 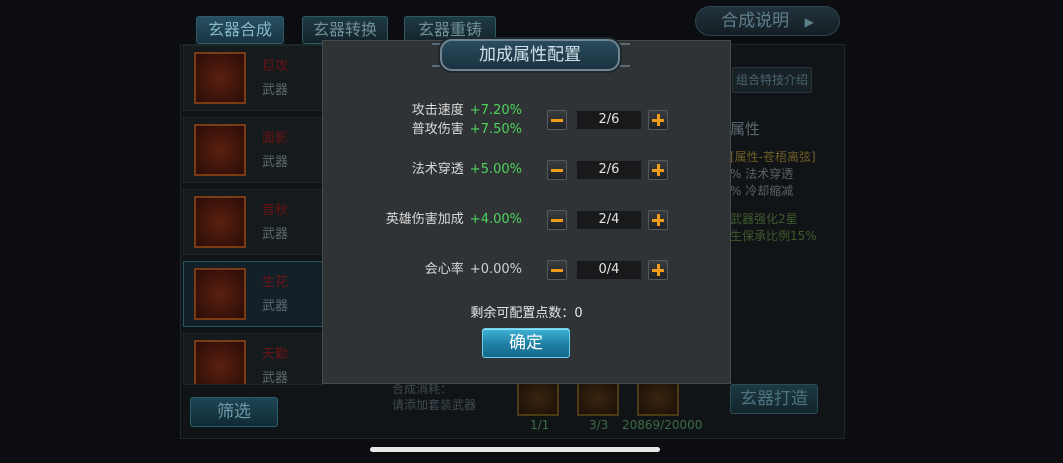 What do you see at coordinates (609, 270) in the screenshot?
I see `points-value: 0/4` at bounding box center [609, 270].